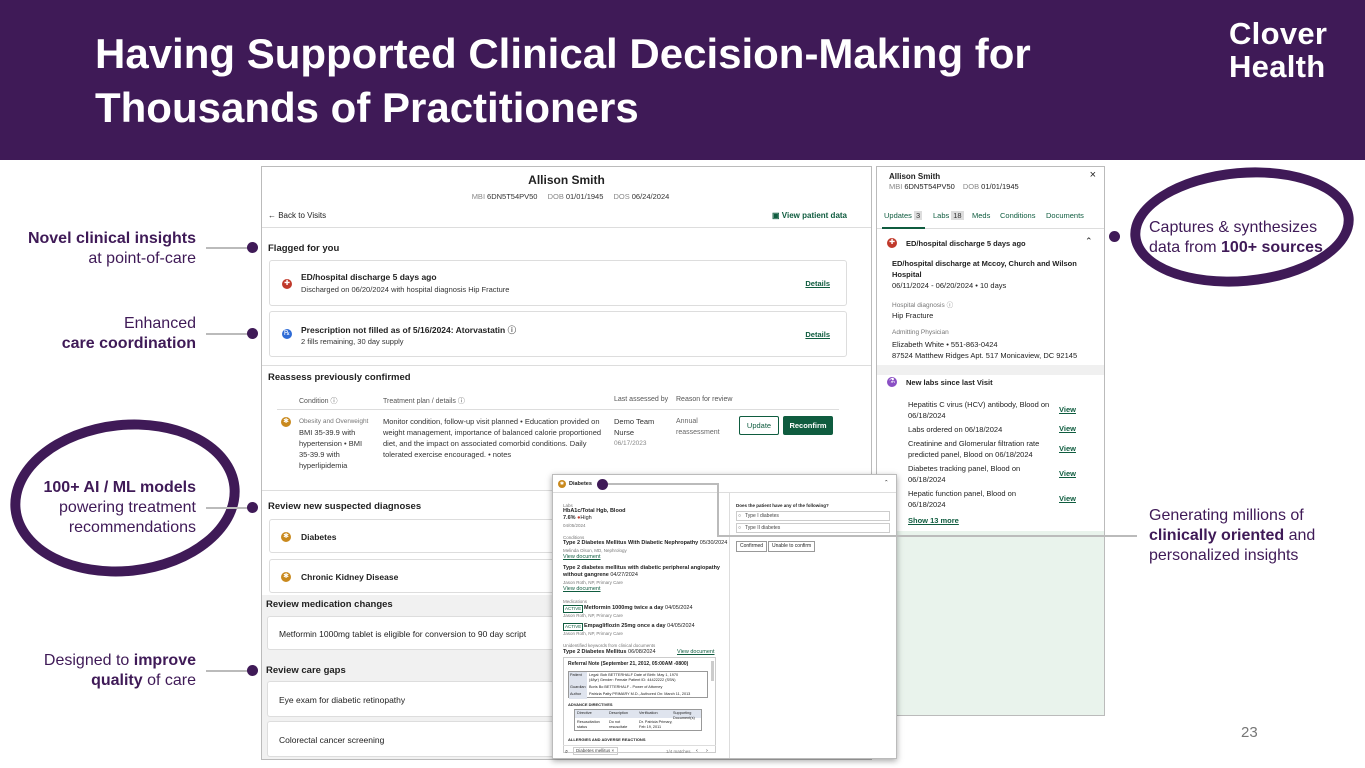  I want to click on lab-flag: High, so click(586, 518).